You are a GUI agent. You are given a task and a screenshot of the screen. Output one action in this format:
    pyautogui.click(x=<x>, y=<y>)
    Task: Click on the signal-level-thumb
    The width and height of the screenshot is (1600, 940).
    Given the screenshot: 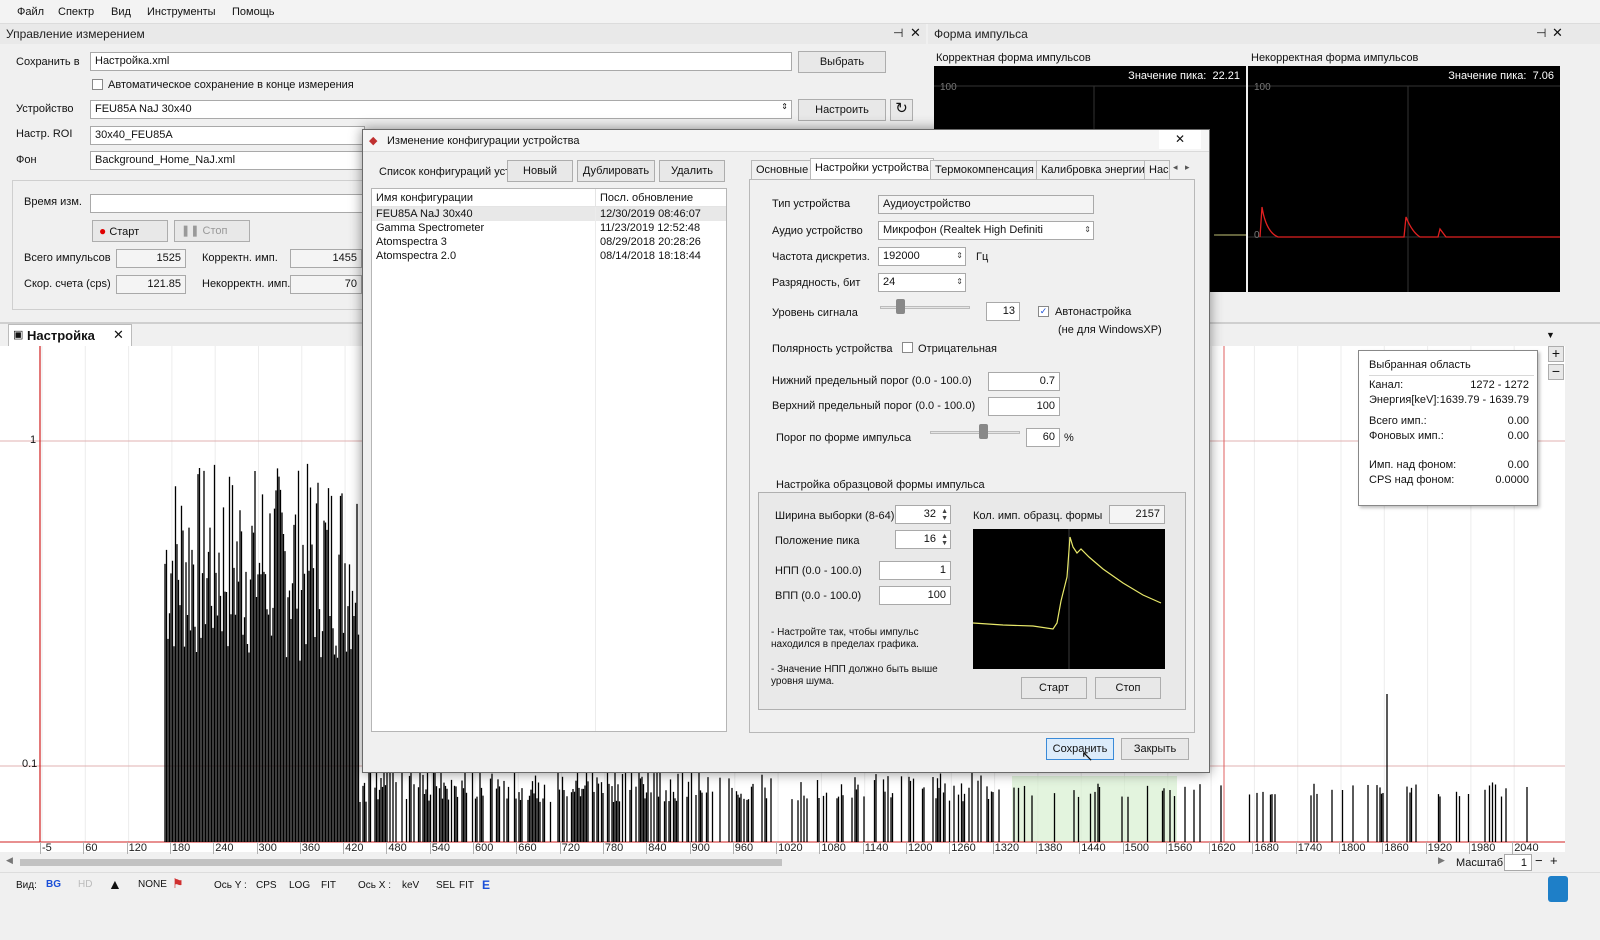 What is the action you would take?
    pyautogui.click(x=901, y=306)
    